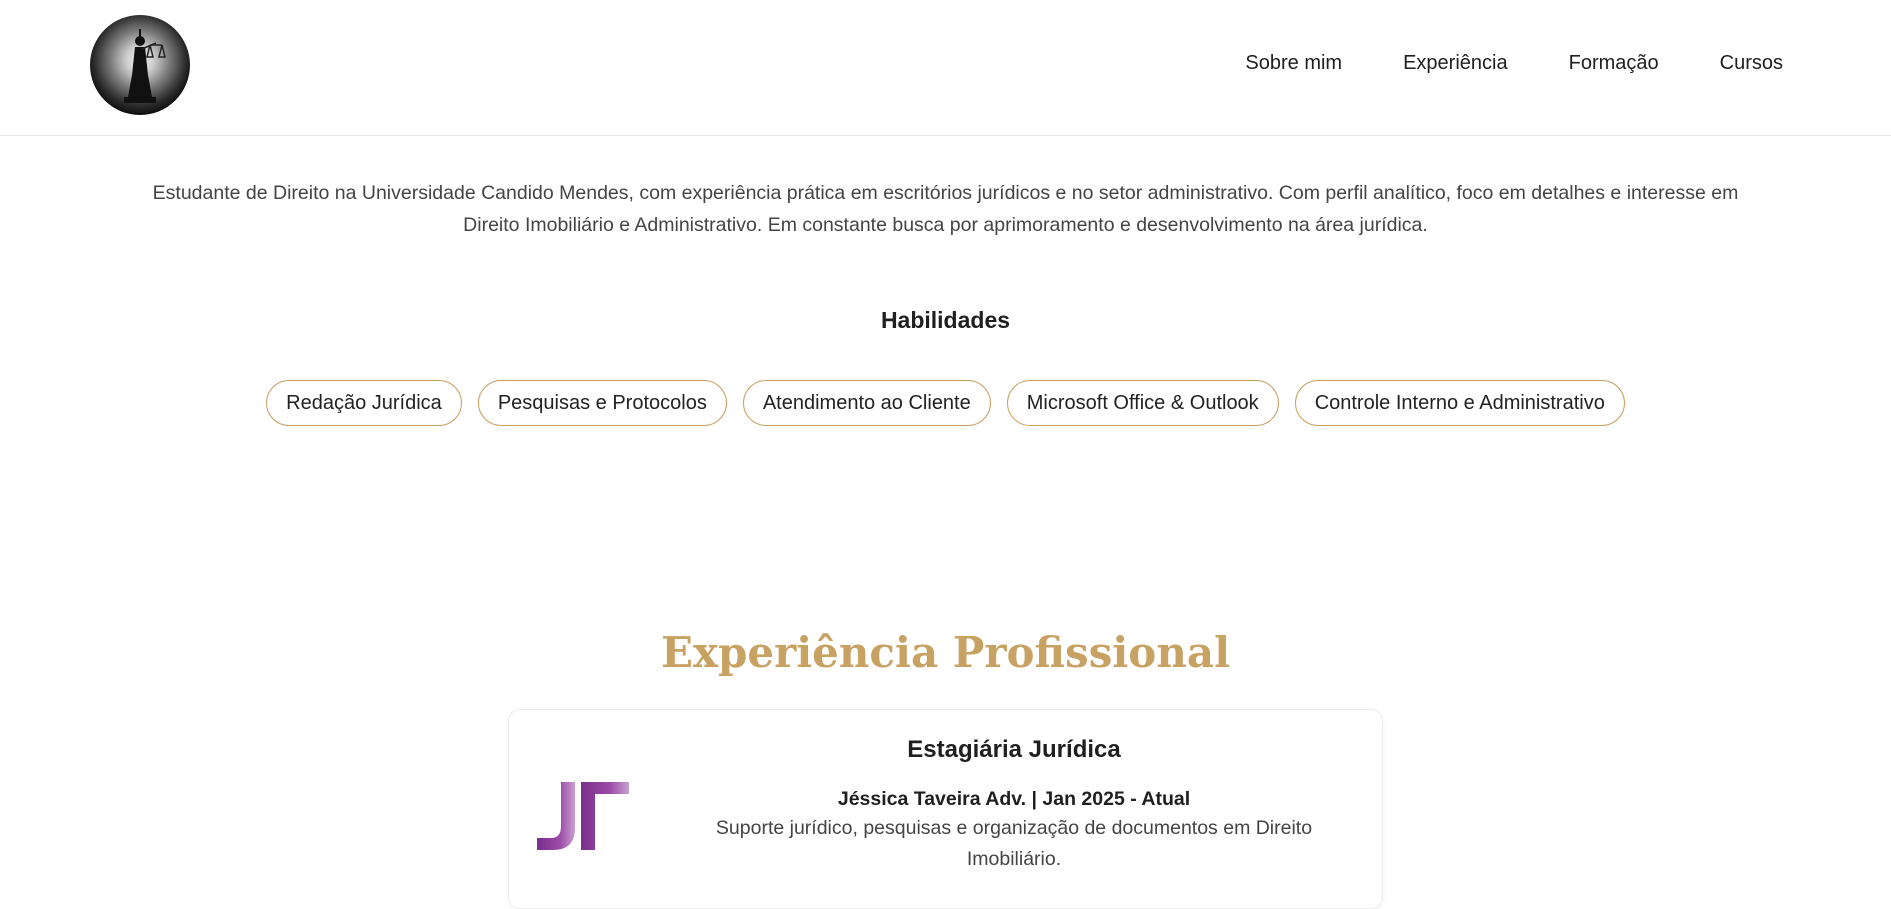 The height and width of the screenshot is (909, 1891). What do you see at coordinates (1142, 403) in the screenshot?
I see `skill-pill: Microsoft Office & Outlook` at bounding box center [1142, 403].